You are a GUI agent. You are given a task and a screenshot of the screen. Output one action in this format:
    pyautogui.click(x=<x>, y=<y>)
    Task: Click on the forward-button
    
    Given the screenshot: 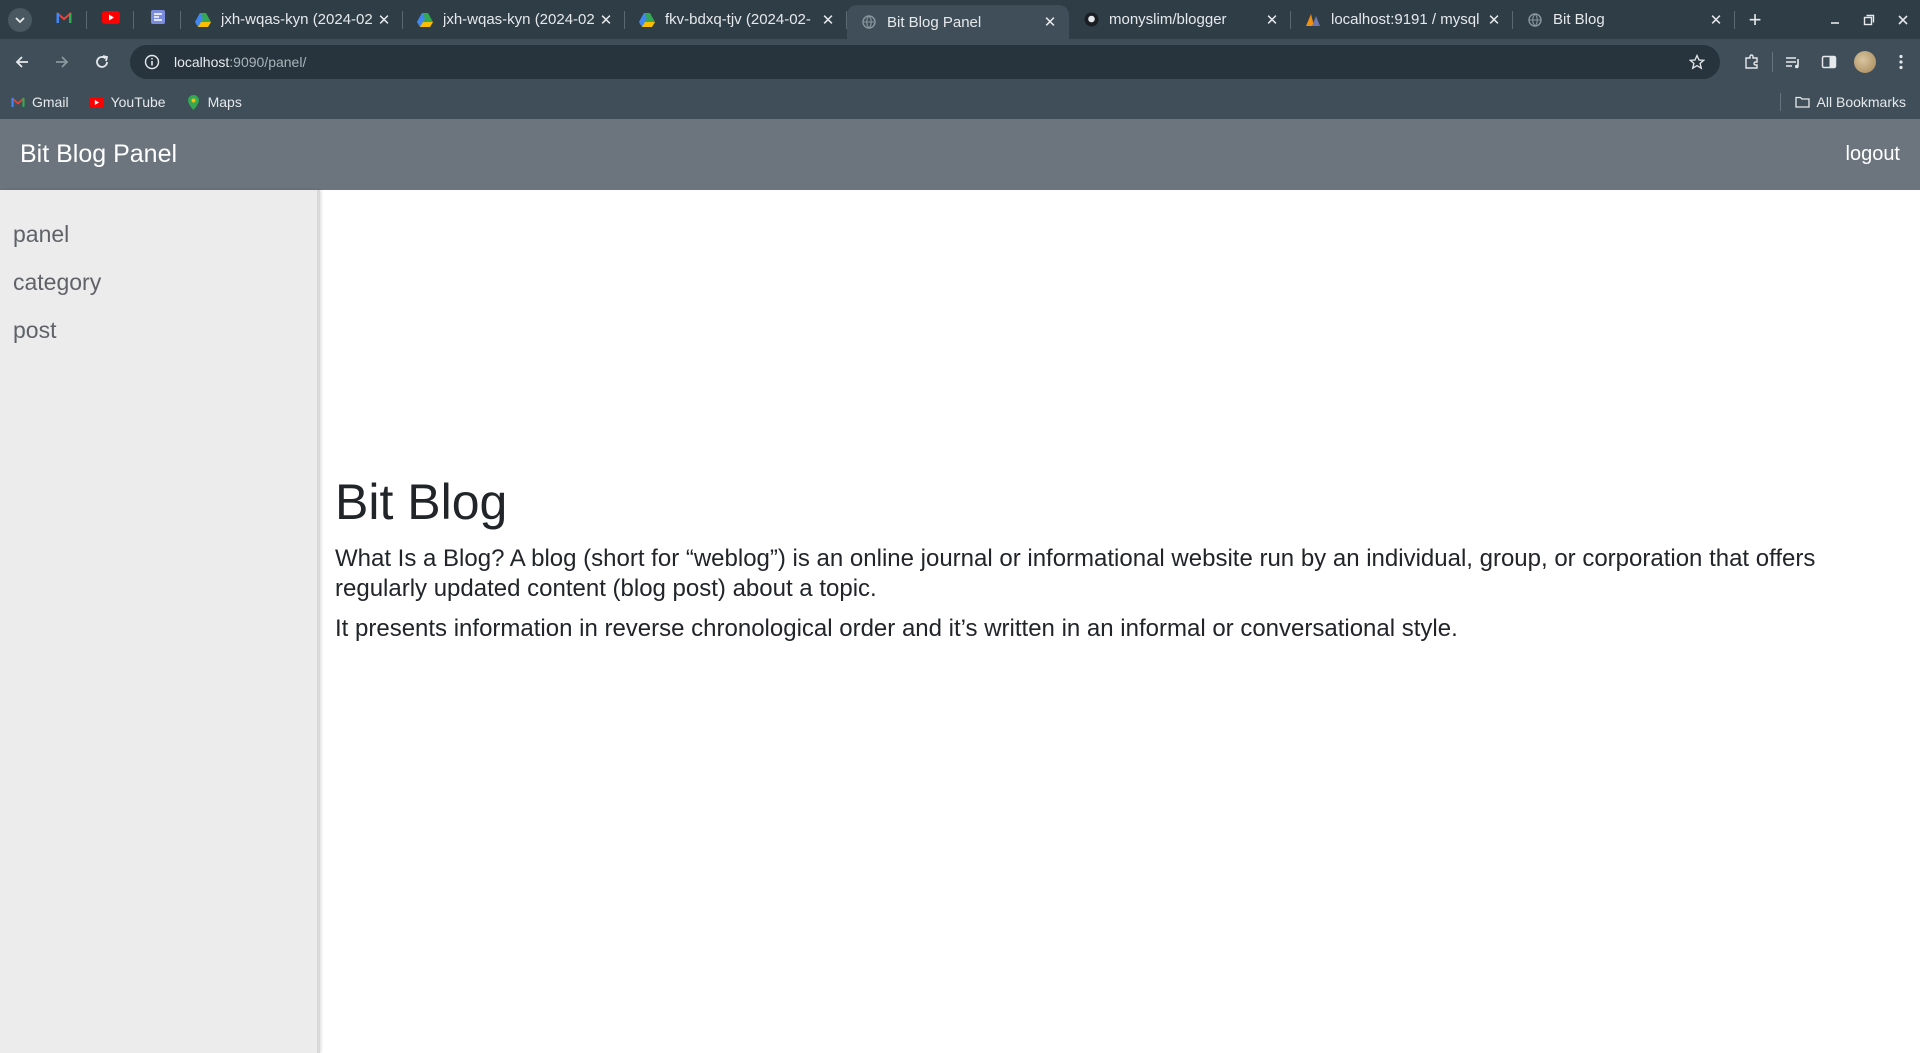 What is the action you would take?
    pyautogui.click(x=62, y=62)
    